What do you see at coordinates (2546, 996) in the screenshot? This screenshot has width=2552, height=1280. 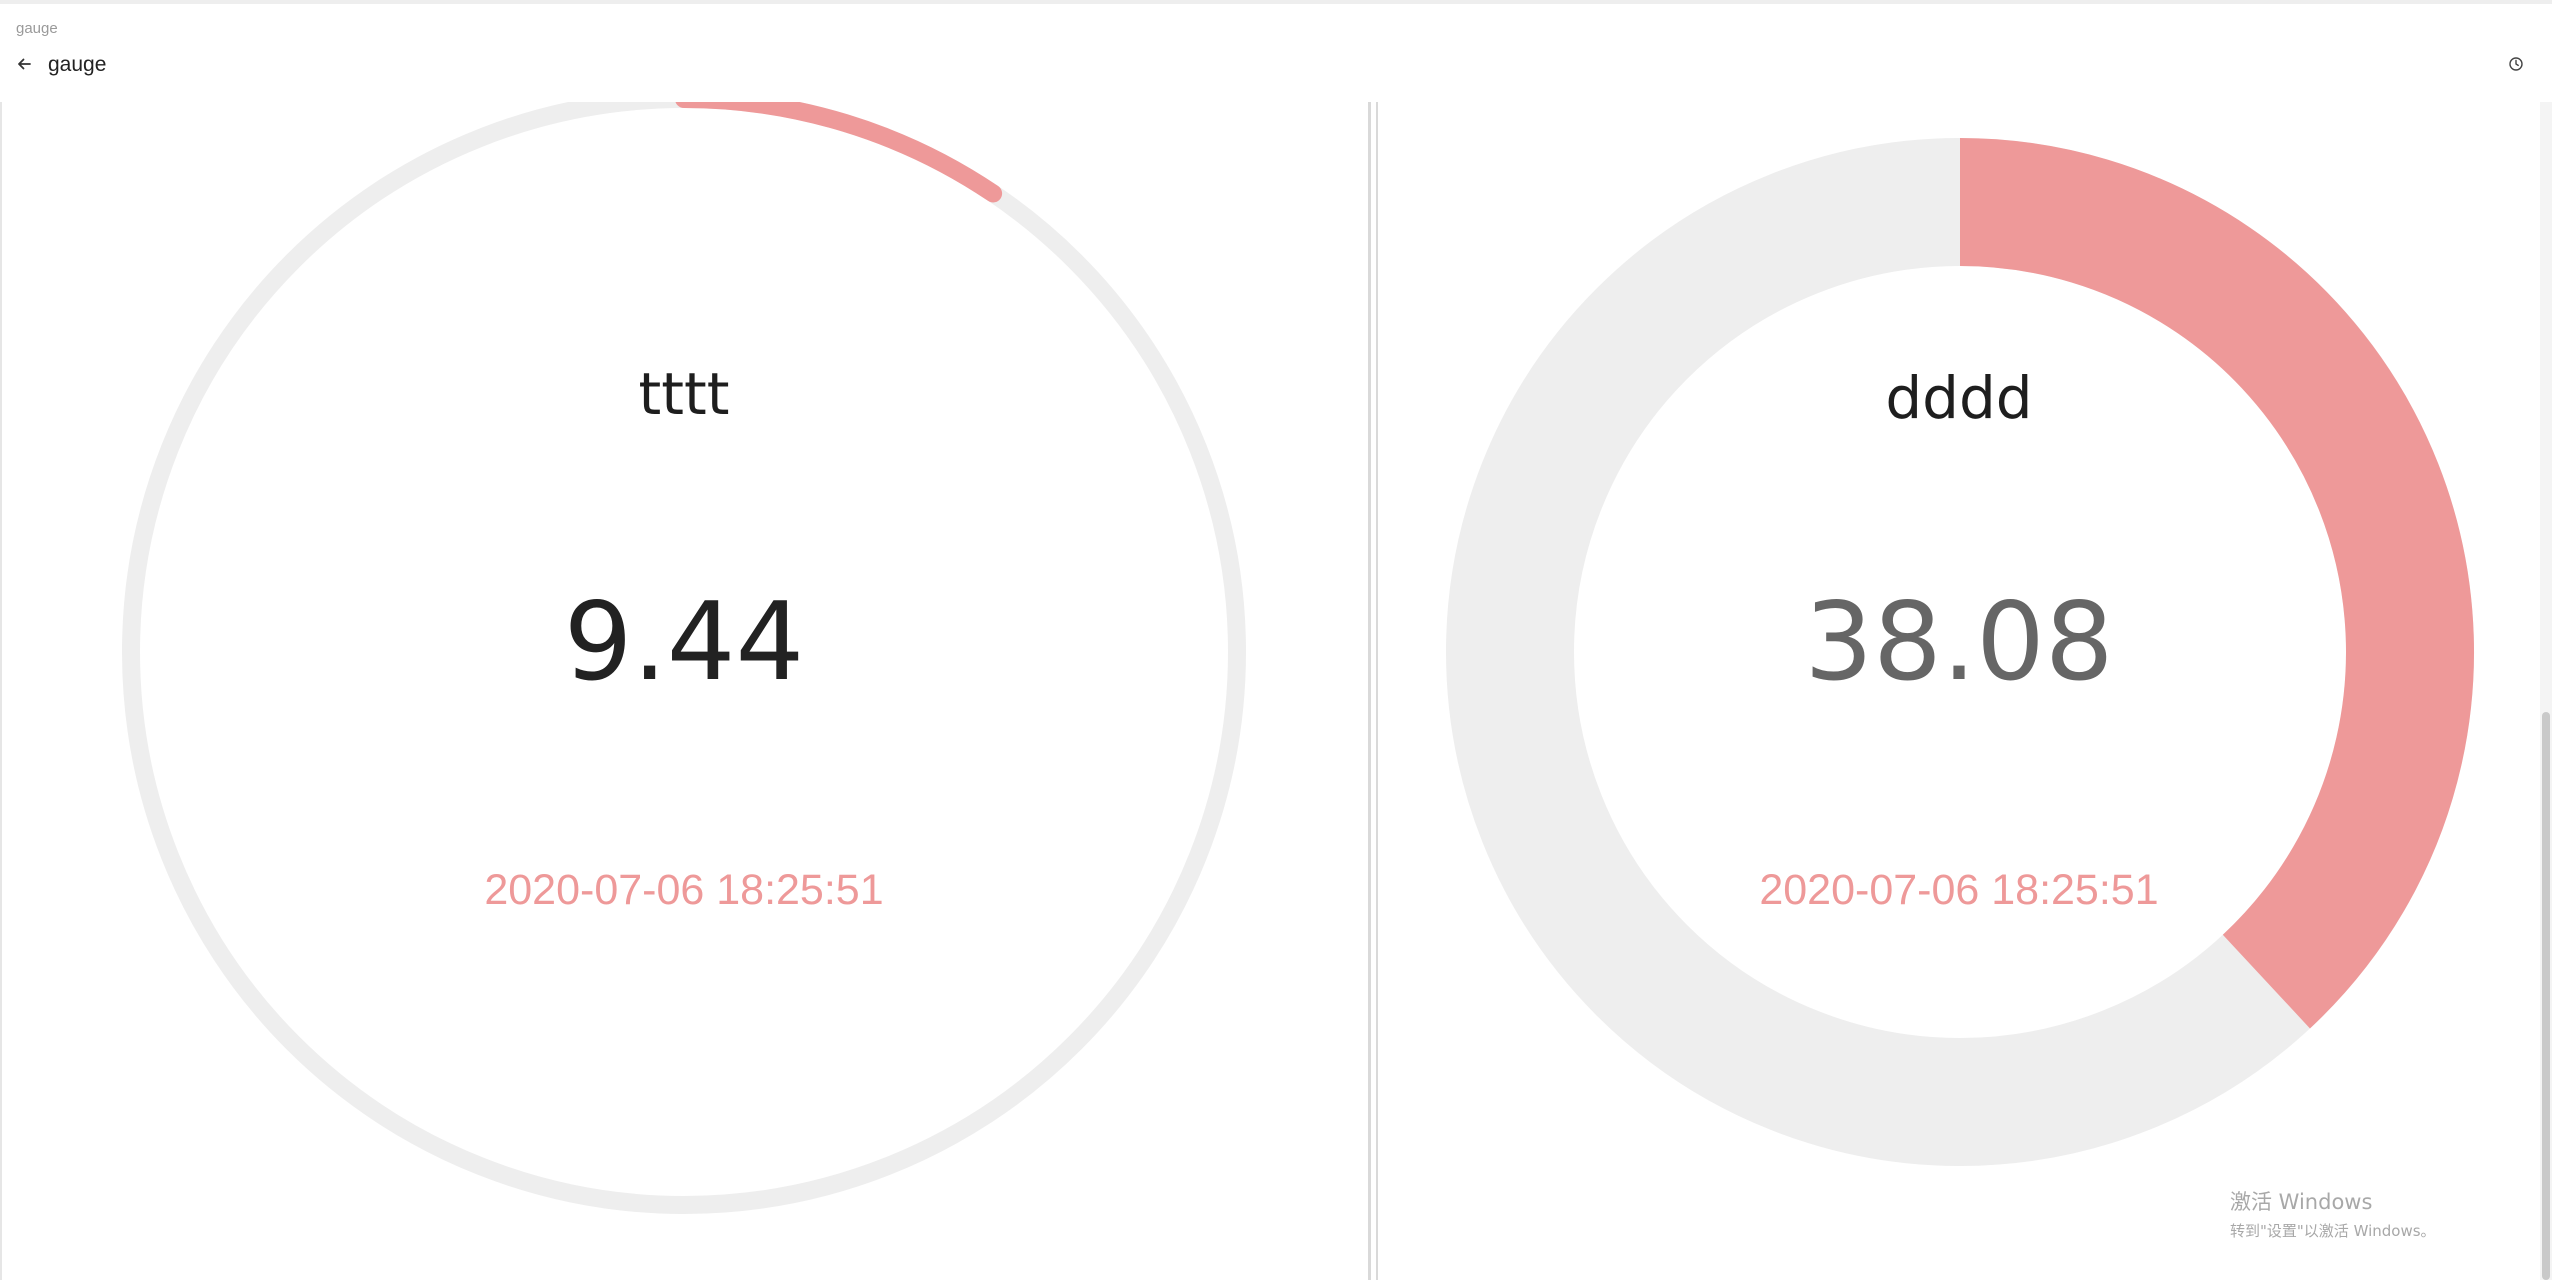 I see `scrollbar-thumb` at bounding box center [2546, 996].